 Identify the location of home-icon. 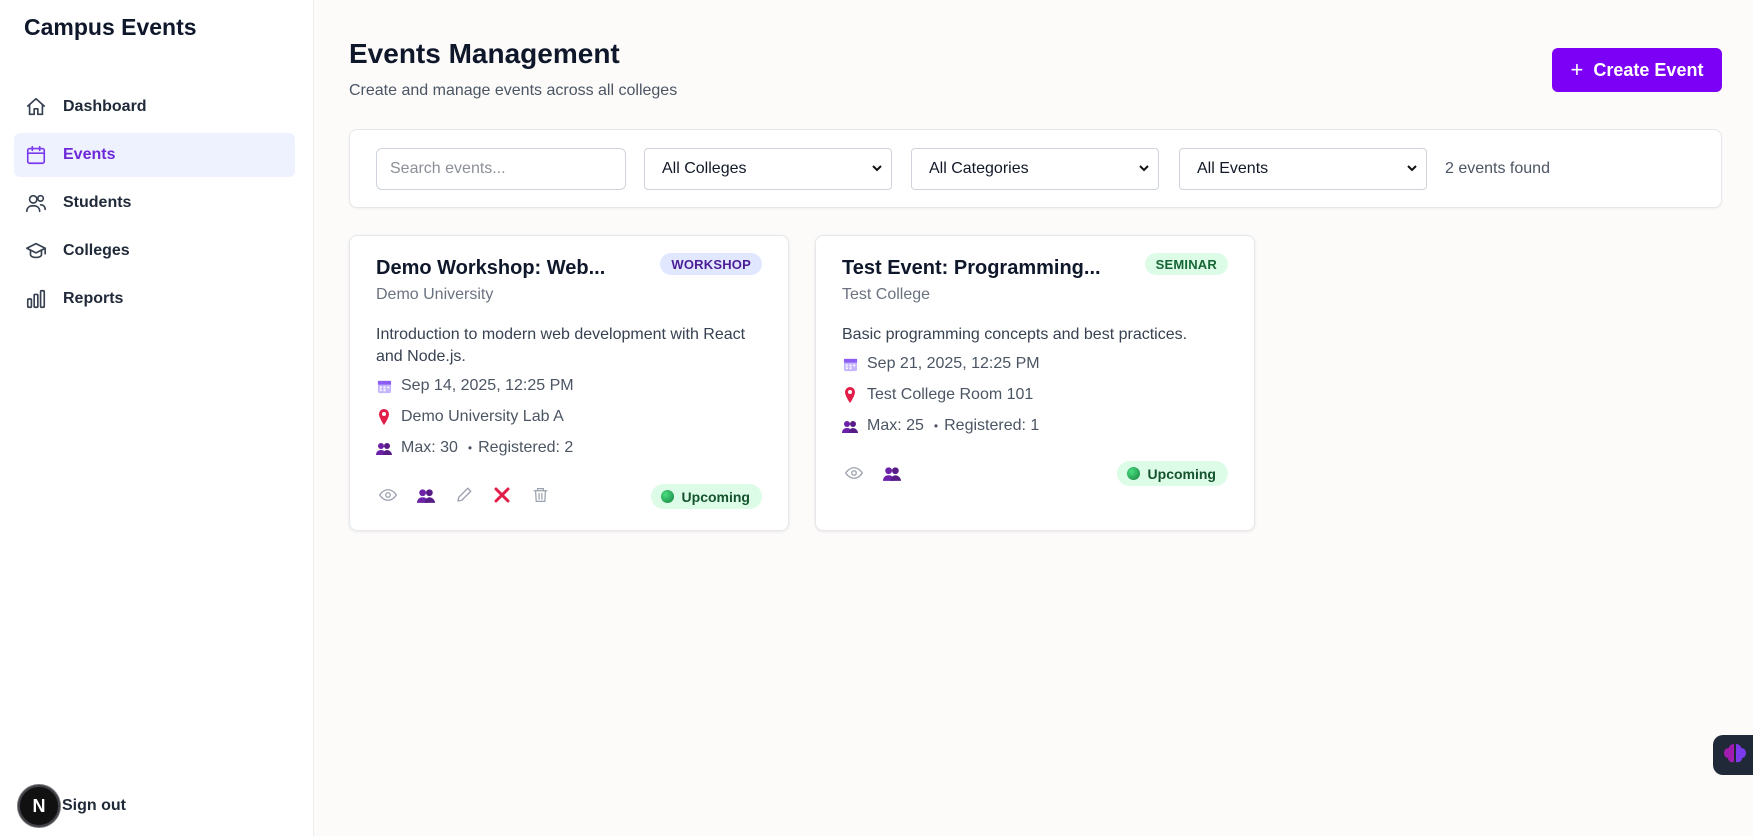
(36, 107).